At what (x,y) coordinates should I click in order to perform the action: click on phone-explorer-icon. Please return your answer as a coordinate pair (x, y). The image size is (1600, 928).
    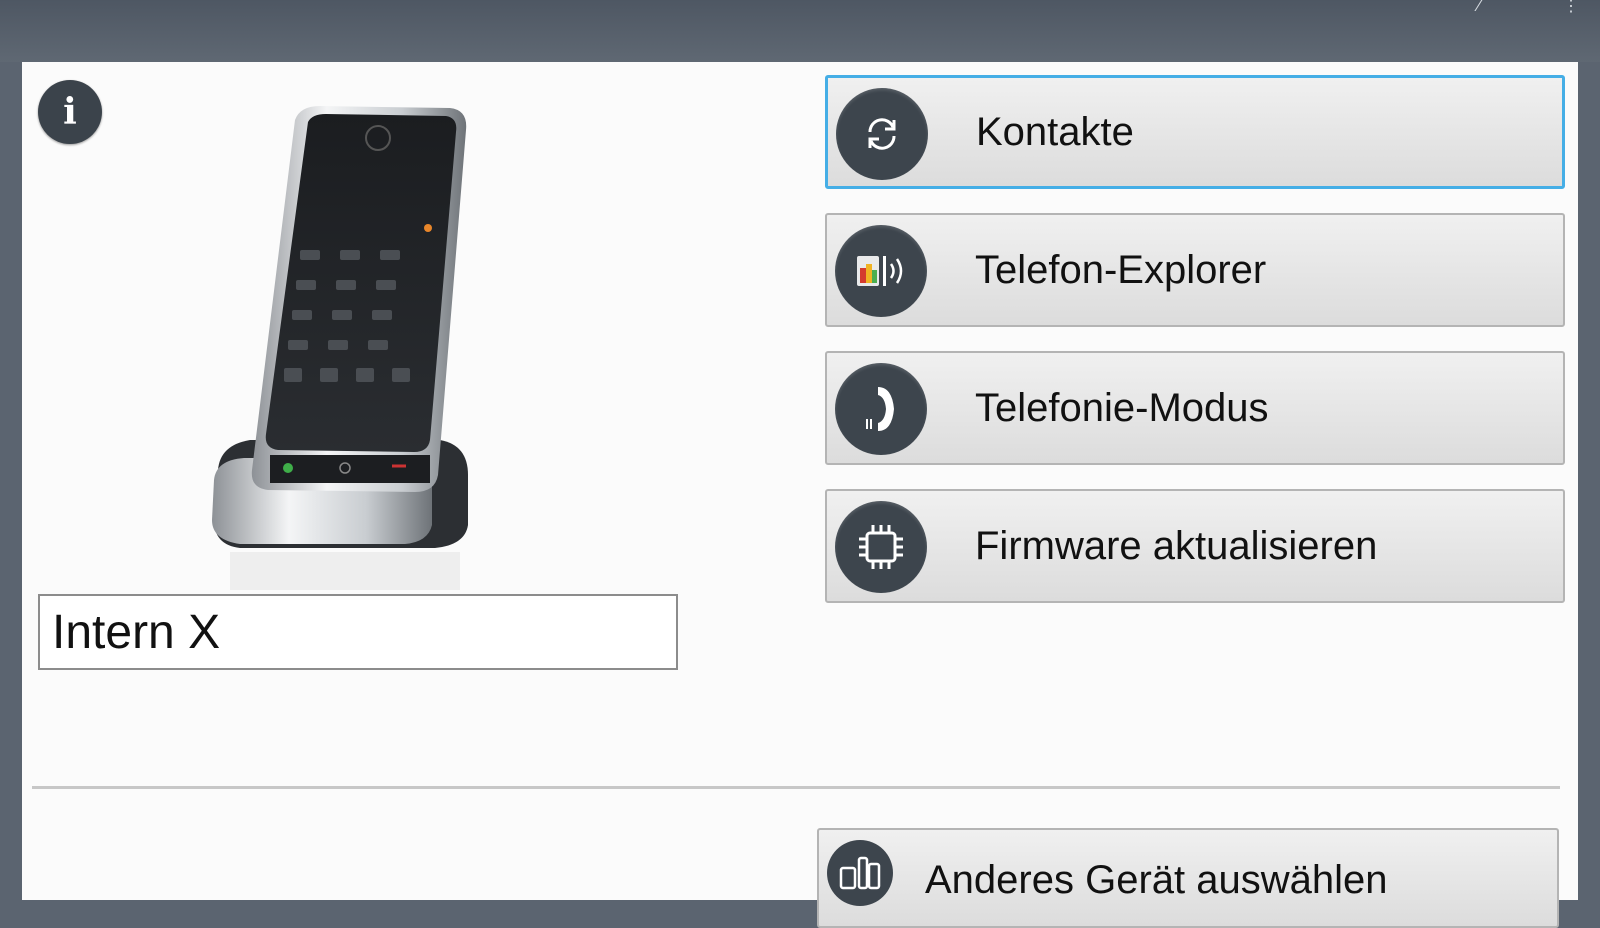
    Looking at the image, I should click on (881, 271).